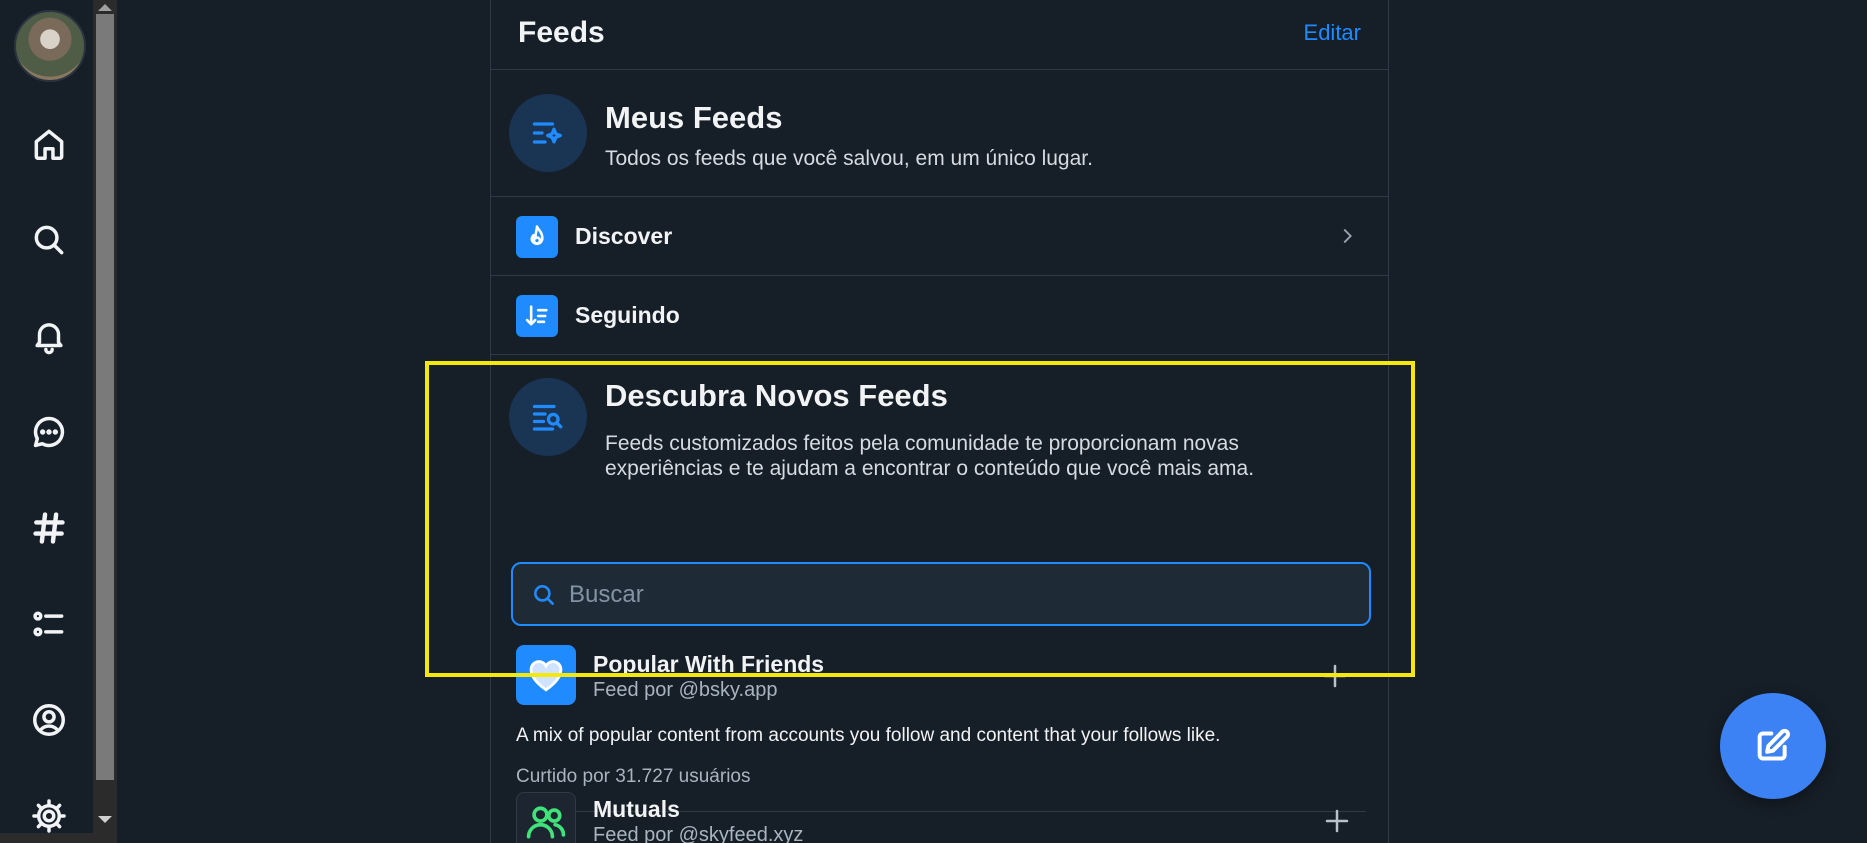 This screenshot has width=1867, height=843. I want to click on chevron-right-icon, so click(1347, 236).